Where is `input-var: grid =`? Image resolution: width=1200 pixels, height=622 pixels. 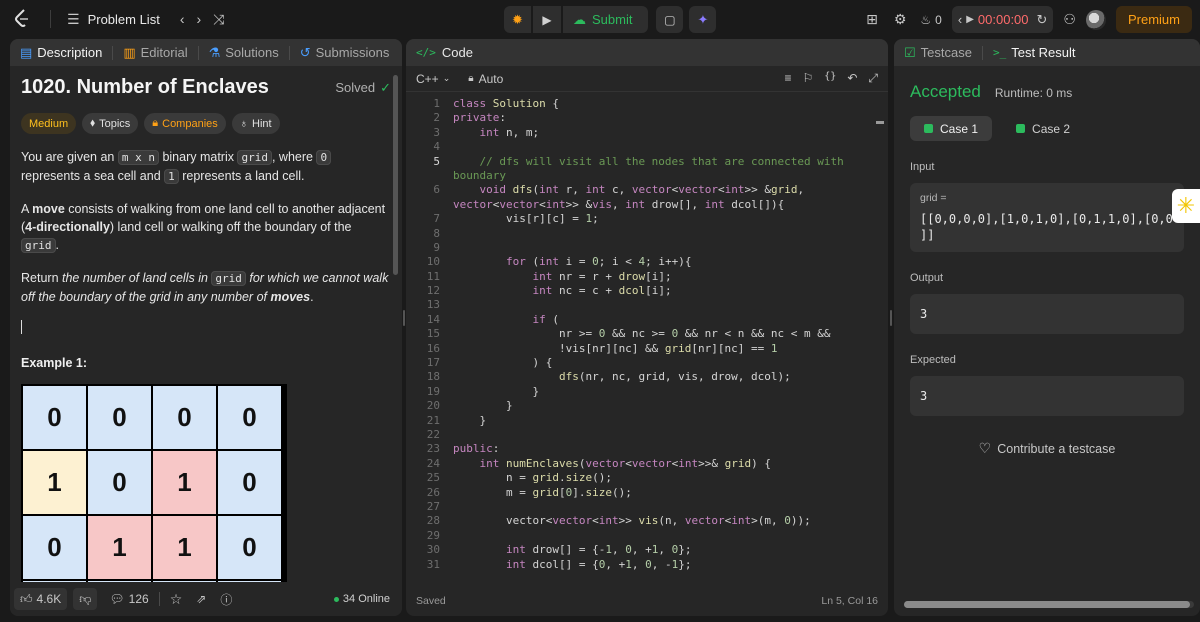 input-var: grid = is located at coordinates (933, 198).